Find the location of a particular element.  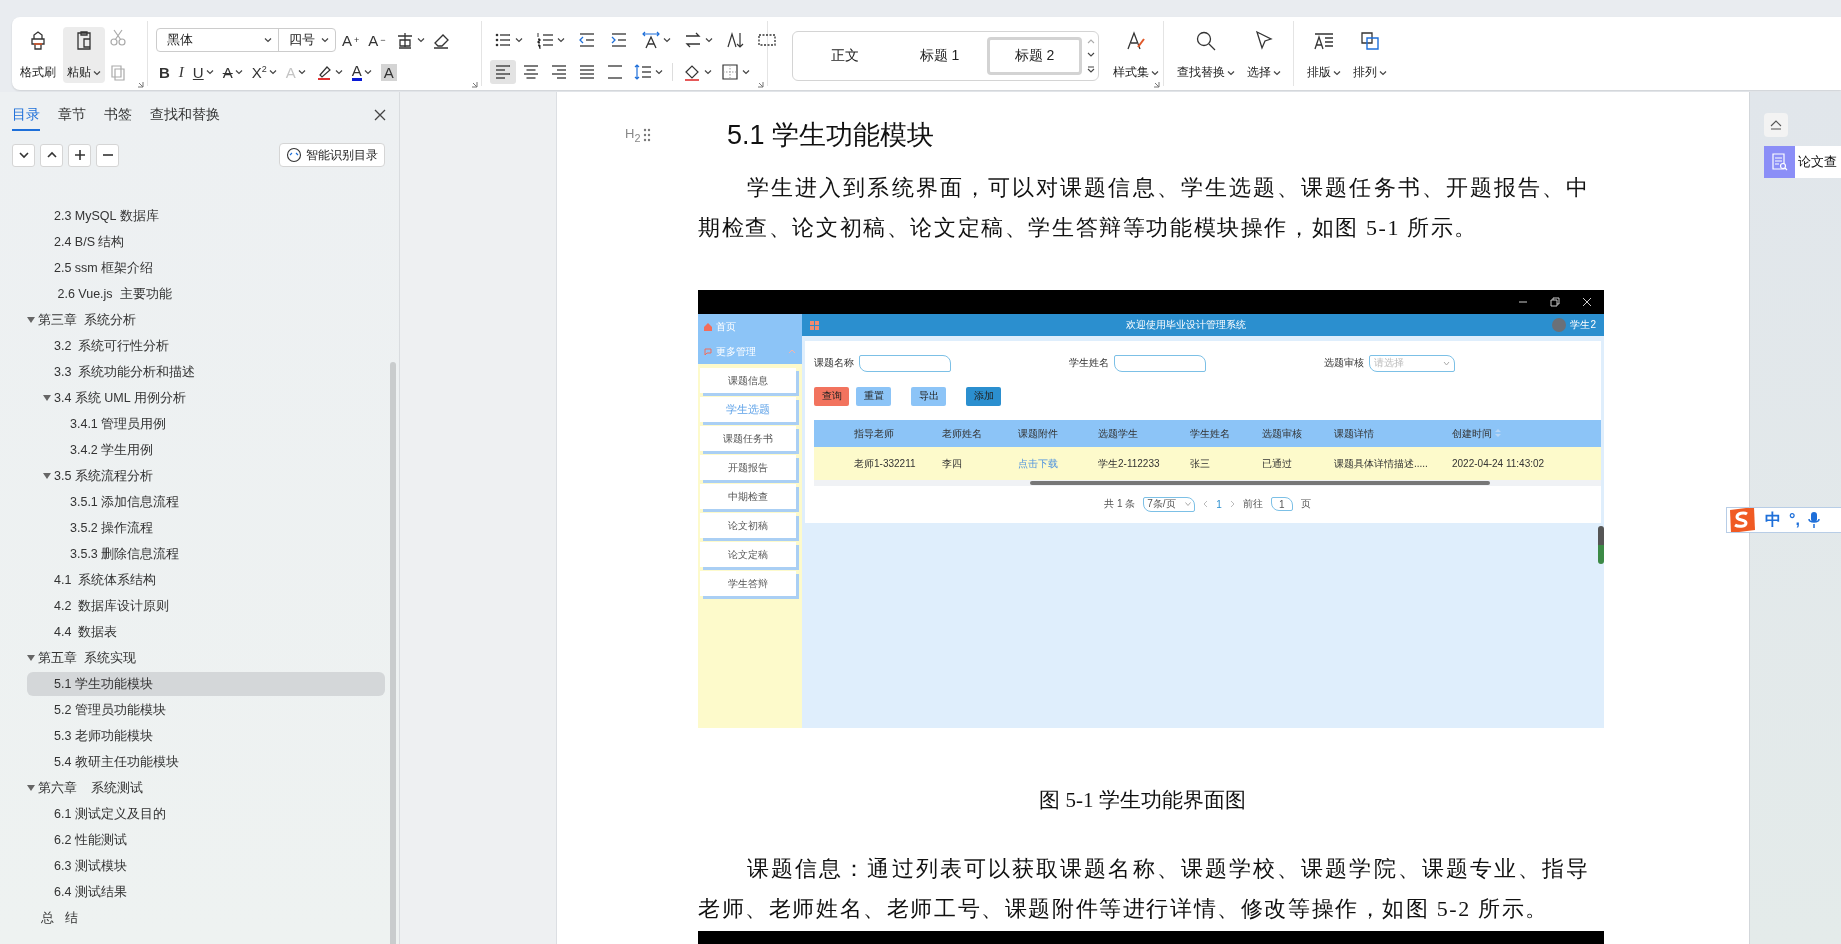

toc-item: 3.5.3 删除信息流程 is located at coordinates (206, 554).